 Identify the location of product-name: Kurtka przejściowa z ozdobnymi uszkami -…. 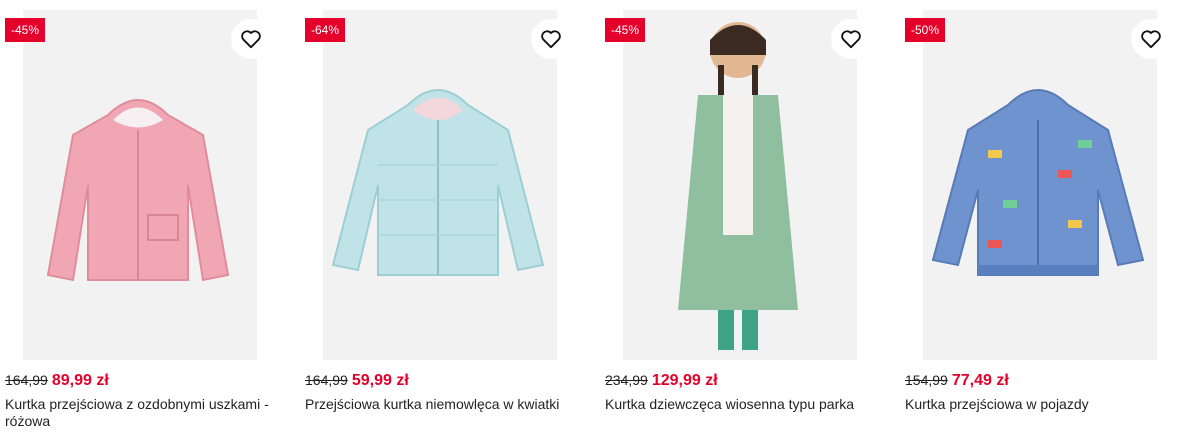
(138, 413).